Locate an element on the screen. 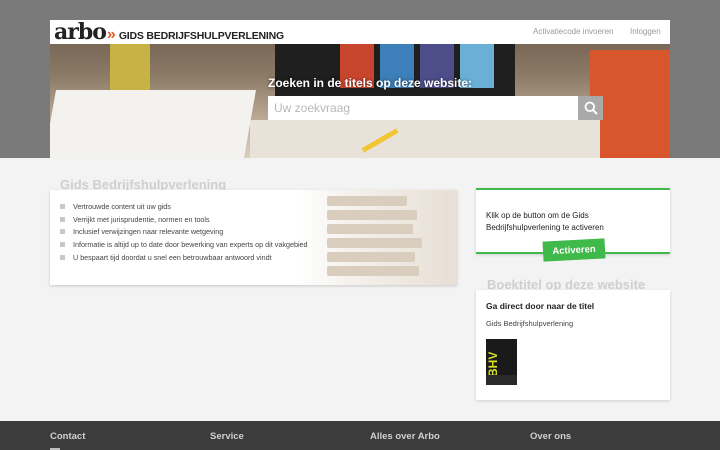  search-button is located at coordinates (590, 108).